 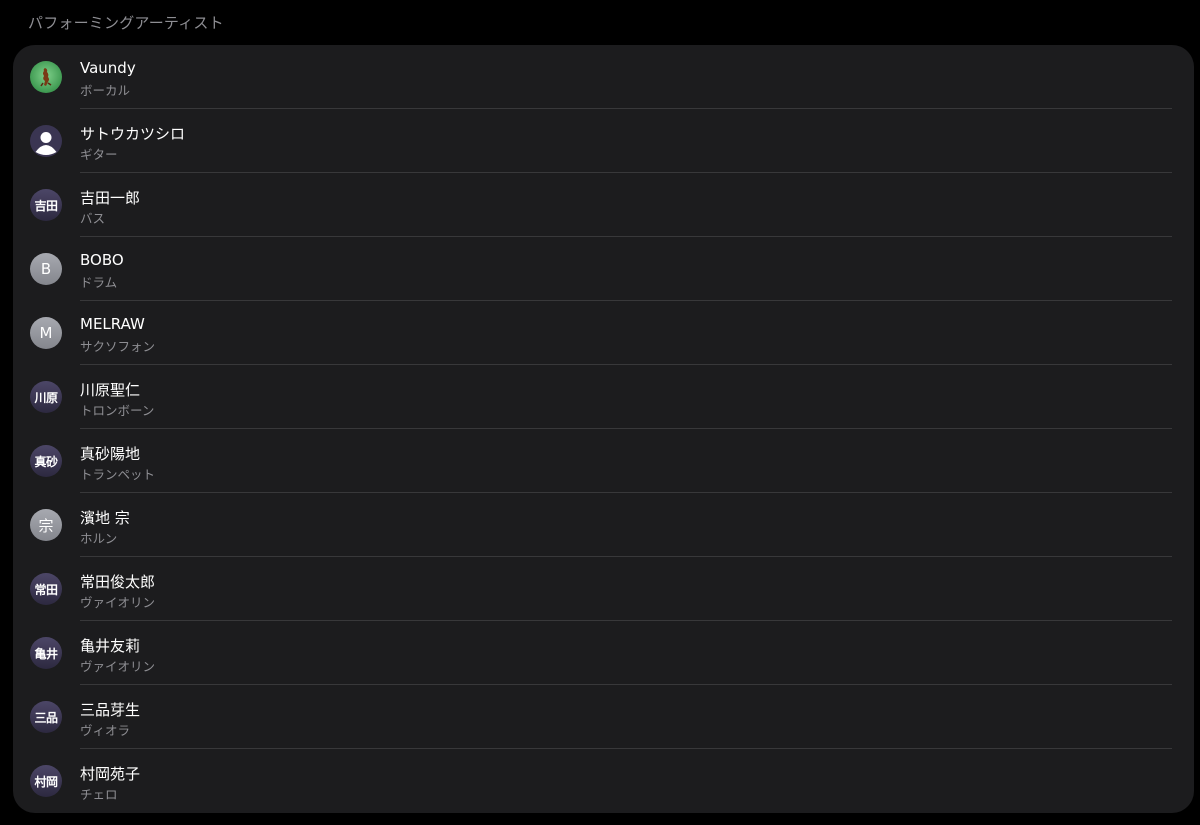 What do you see at coordinates (105, 518) in the screenshot?
I see `artist-name: 濱地 宗` at bounding box center [105, 518].